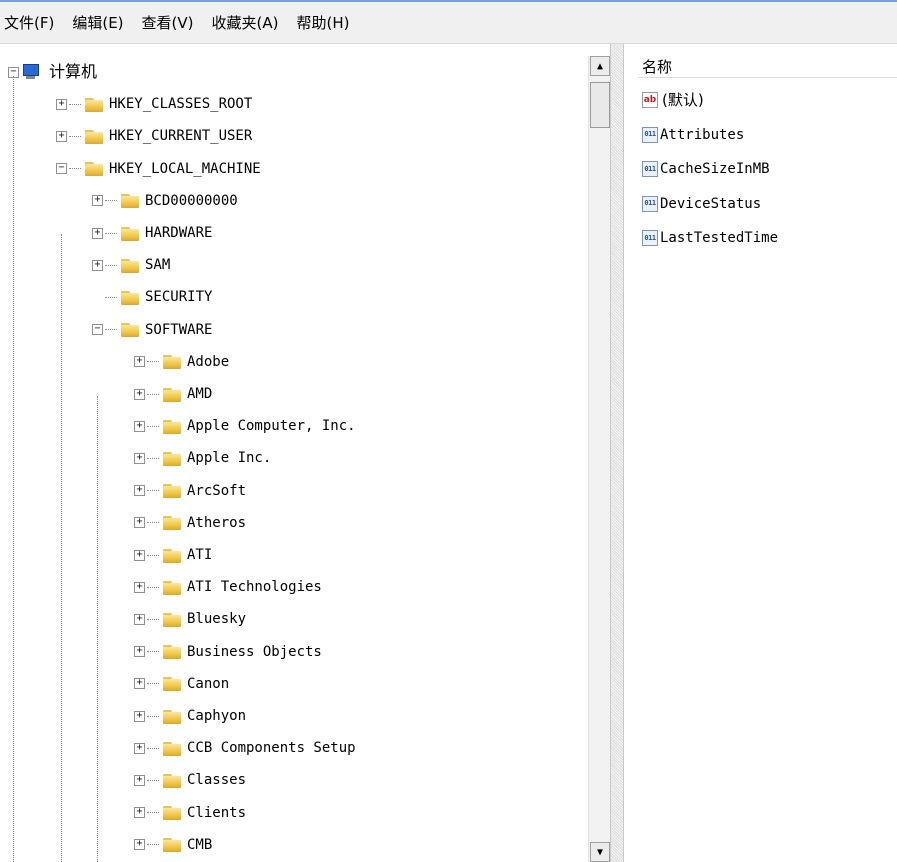 Image resolution: width=897 pixels, height=862 pixels. Describe the element at coordinates (600, 105) in the screenshot. I see `scrollbar-thumb` at that location.